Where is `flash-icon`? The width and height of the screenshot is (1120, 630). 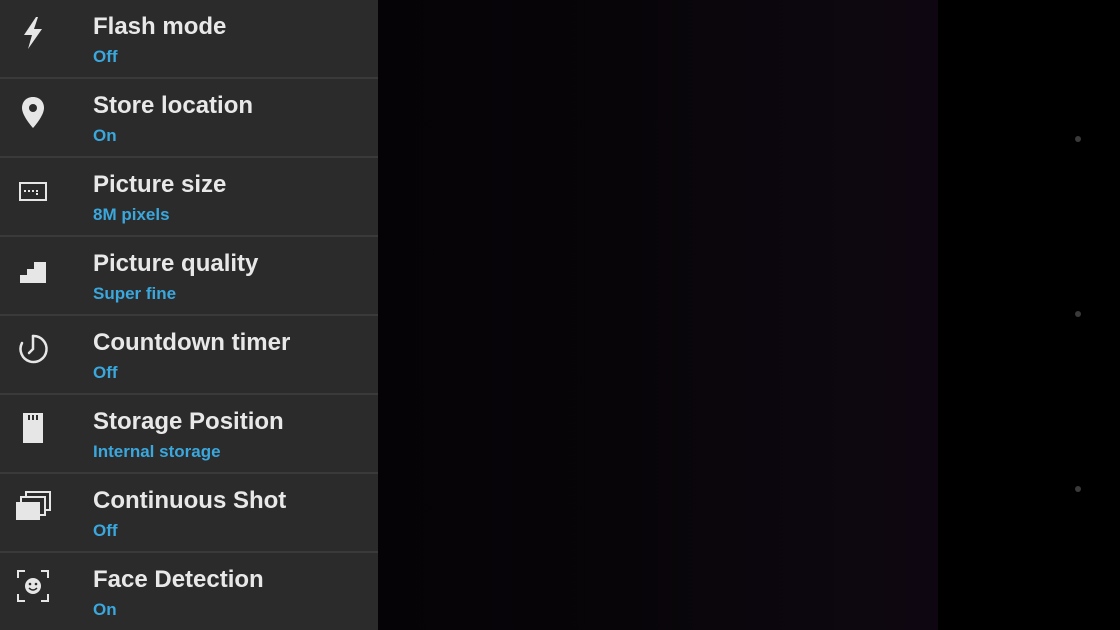
flash-icon is located at coordinates (33, 33).